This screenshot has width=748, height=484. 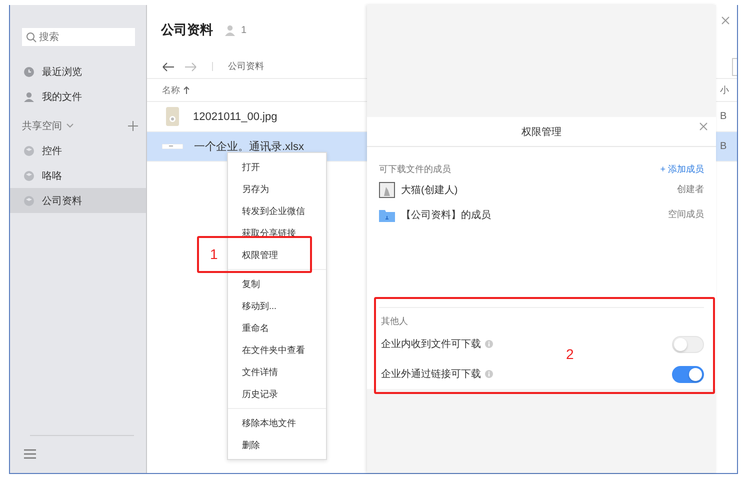 I want to click on sidebar-item: 最近浏览, so click(x=78, y=71).